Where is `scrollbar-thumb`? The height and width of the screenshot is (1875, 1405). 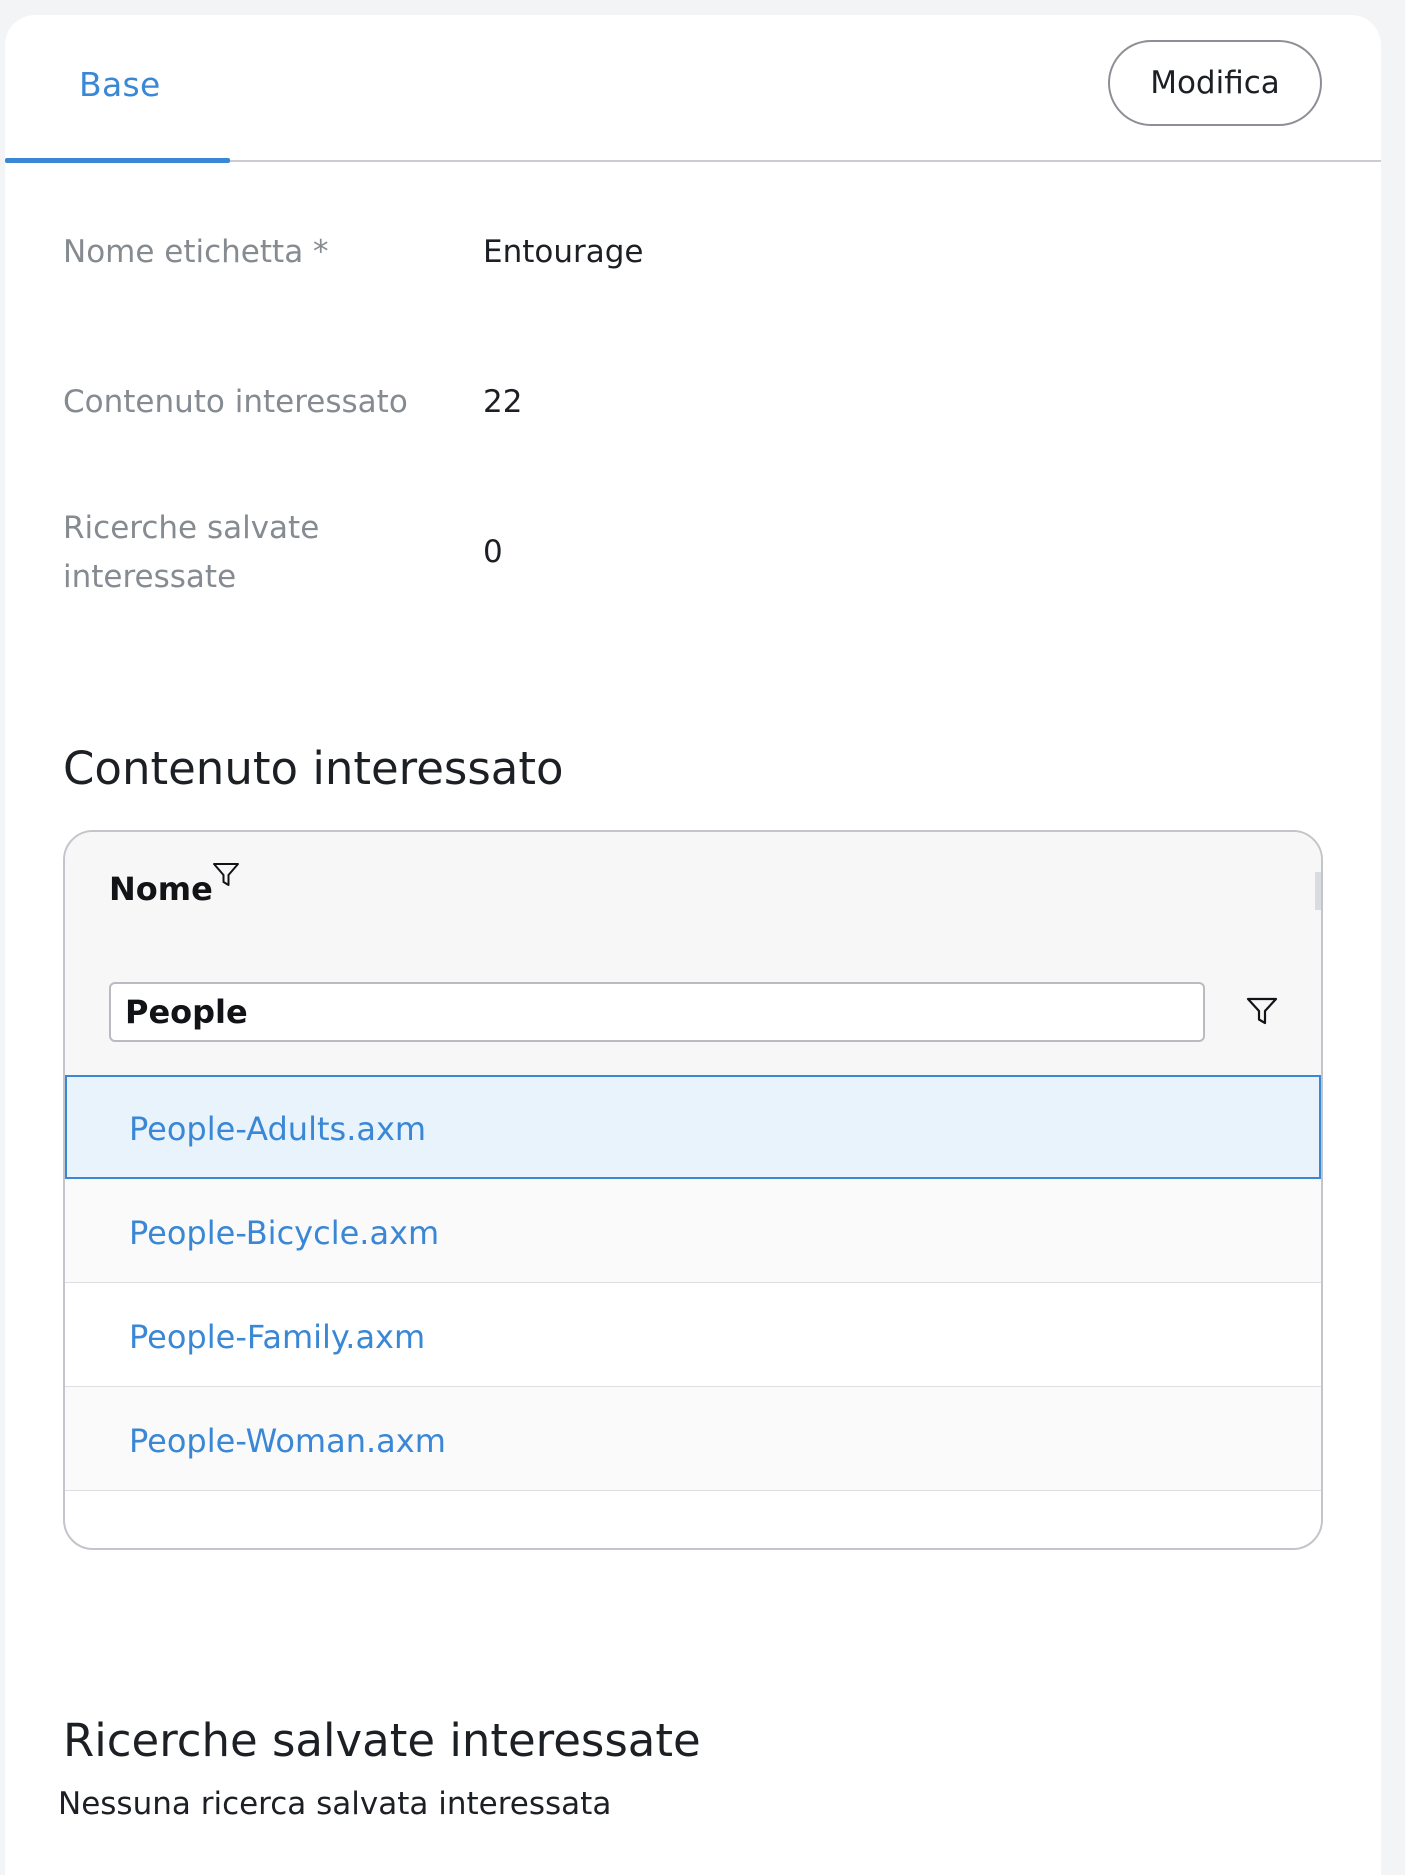
scrollbar-thumb is located at coordinates (1318, 891).